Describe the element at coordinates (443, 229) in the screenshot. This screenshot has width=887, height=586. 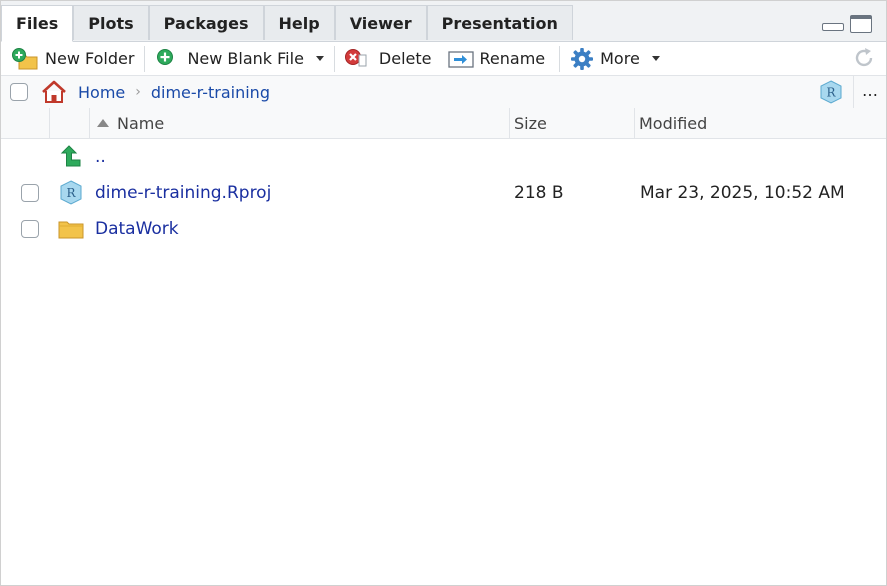
I see `table-row: DataWork` at that location.